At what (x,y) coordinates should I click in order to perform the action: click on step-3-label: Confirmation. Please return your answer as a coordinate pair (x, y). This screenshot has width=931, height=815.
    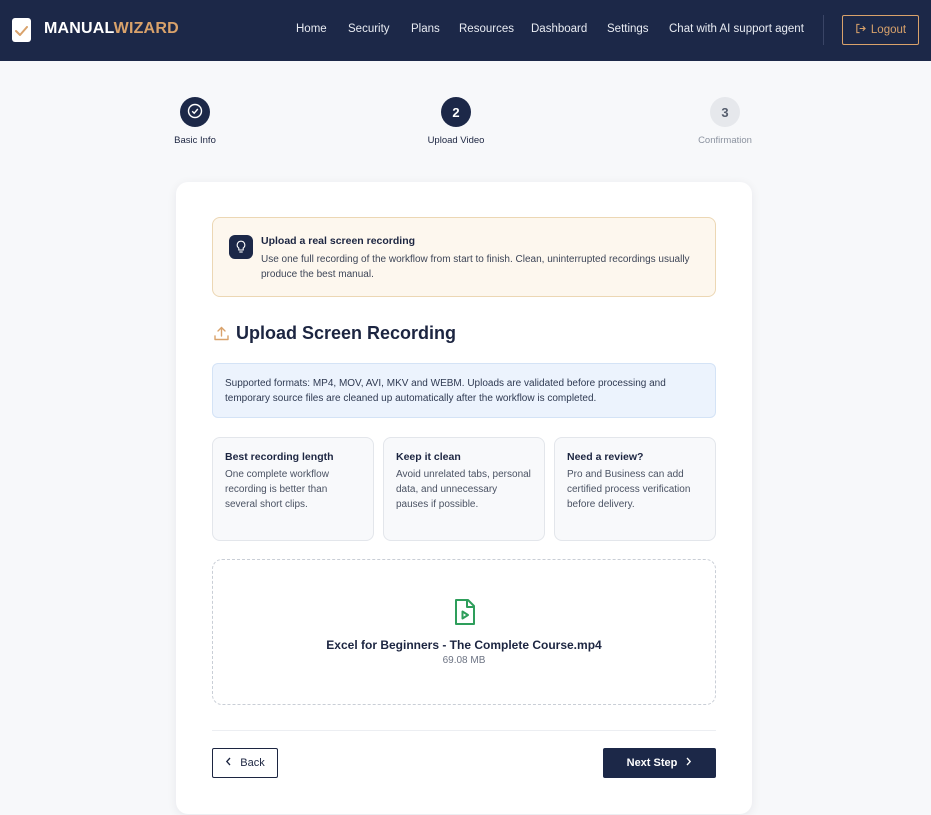
    Looking at the image, I should click on (725, 140).